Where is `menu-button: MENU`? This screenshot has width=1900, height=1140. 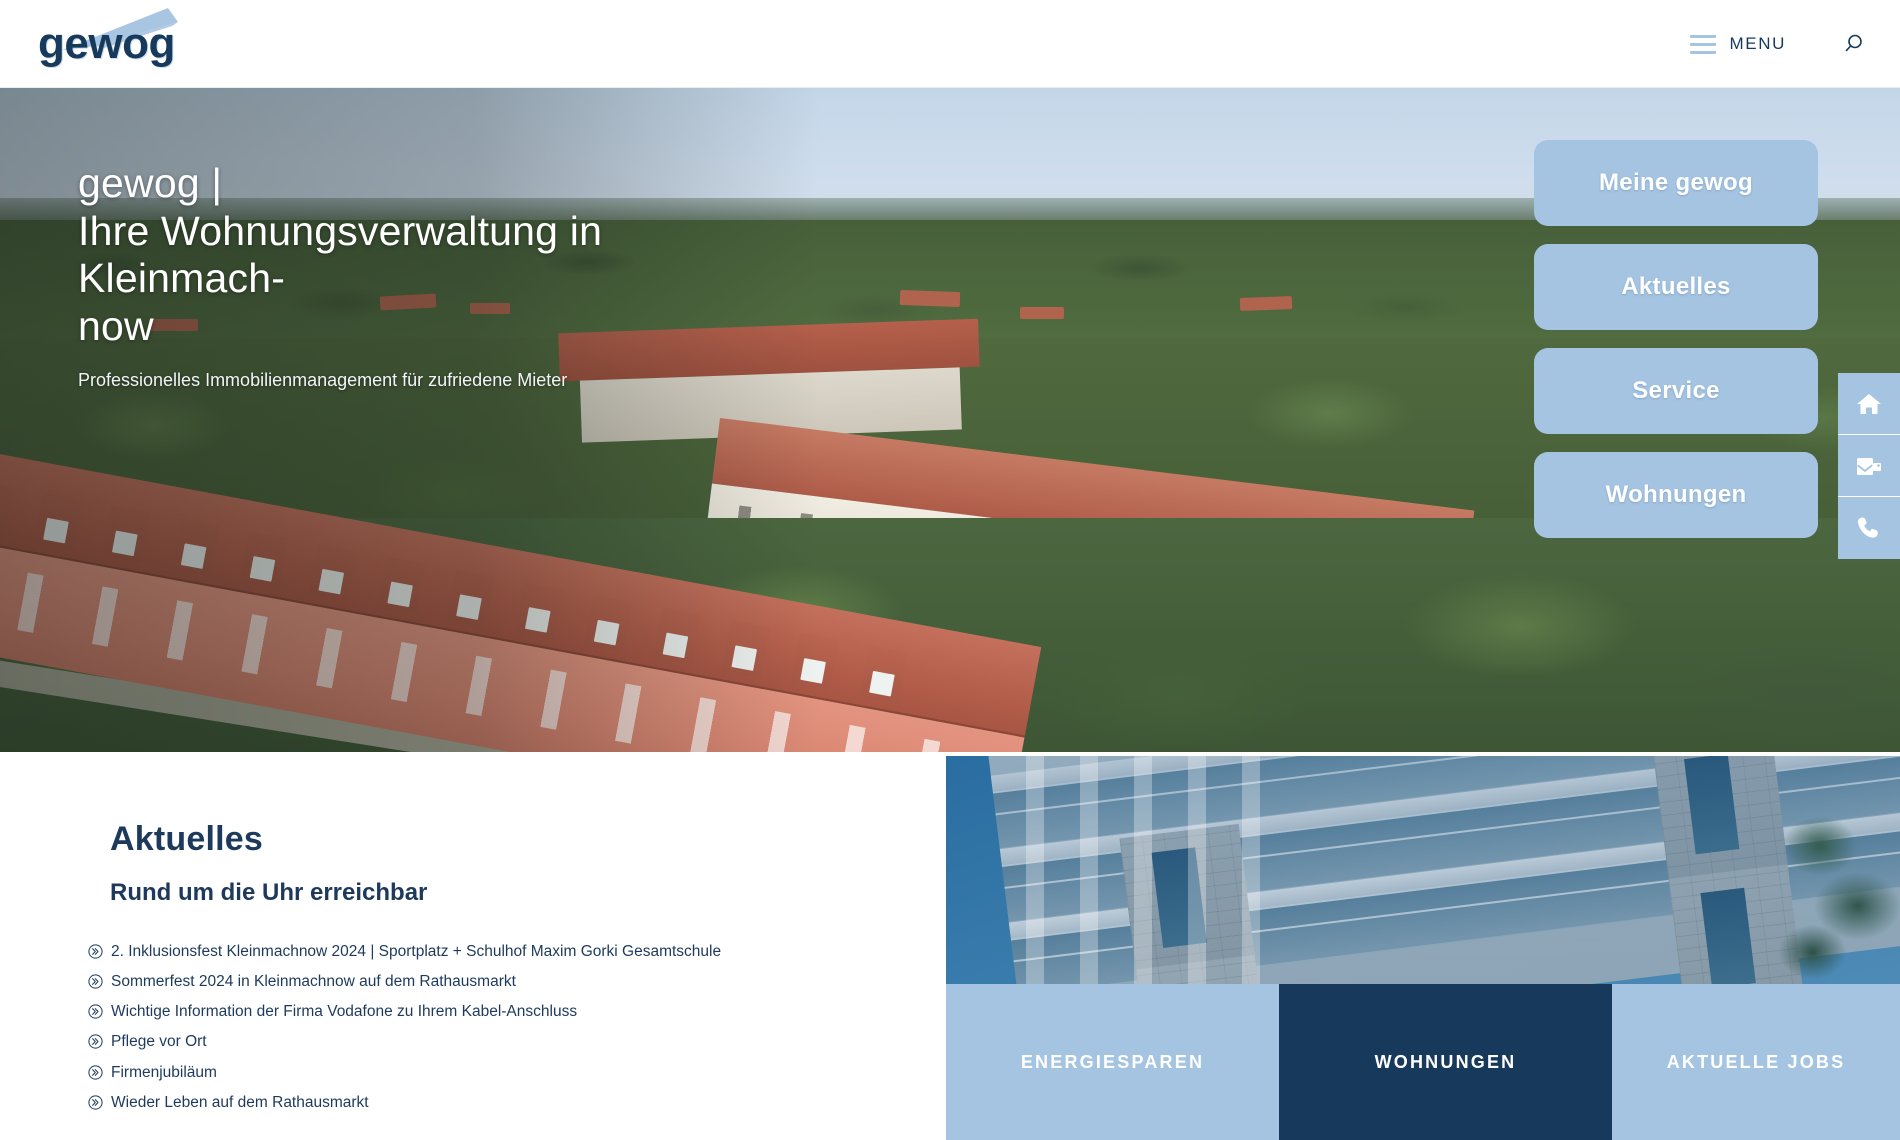 menu-button: MENU is located at coordinates (1738, 44).